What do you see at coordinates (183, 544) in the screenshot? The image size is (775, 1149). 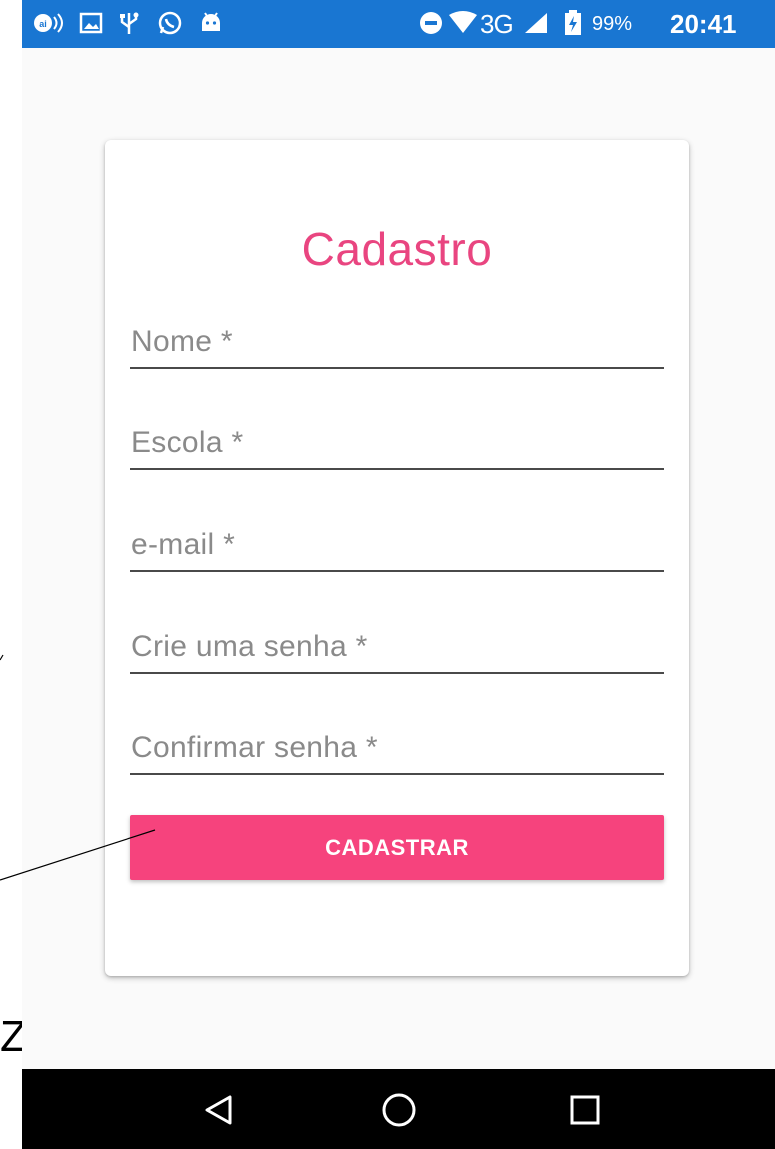 I see `email-field-placeholder: e-mail *` at bounding box center [183, 544].